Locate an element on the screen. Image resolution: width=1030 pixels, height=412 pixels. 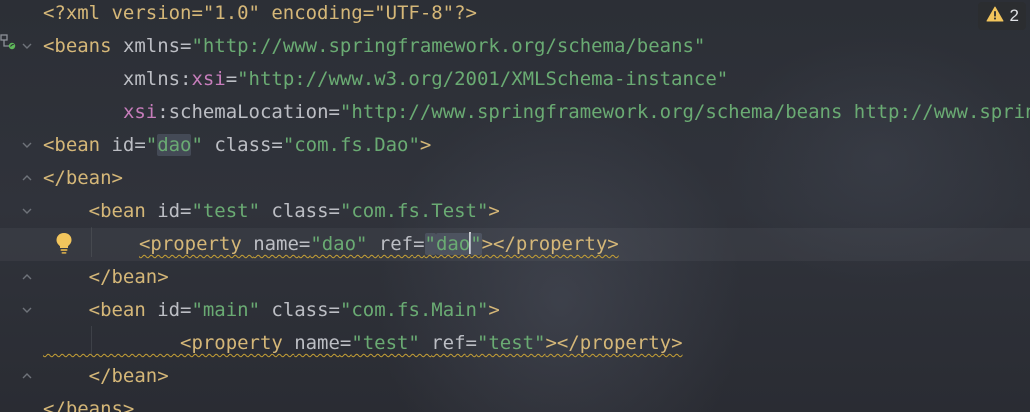
code-token: "dao" is located at coordinates (344, 244).